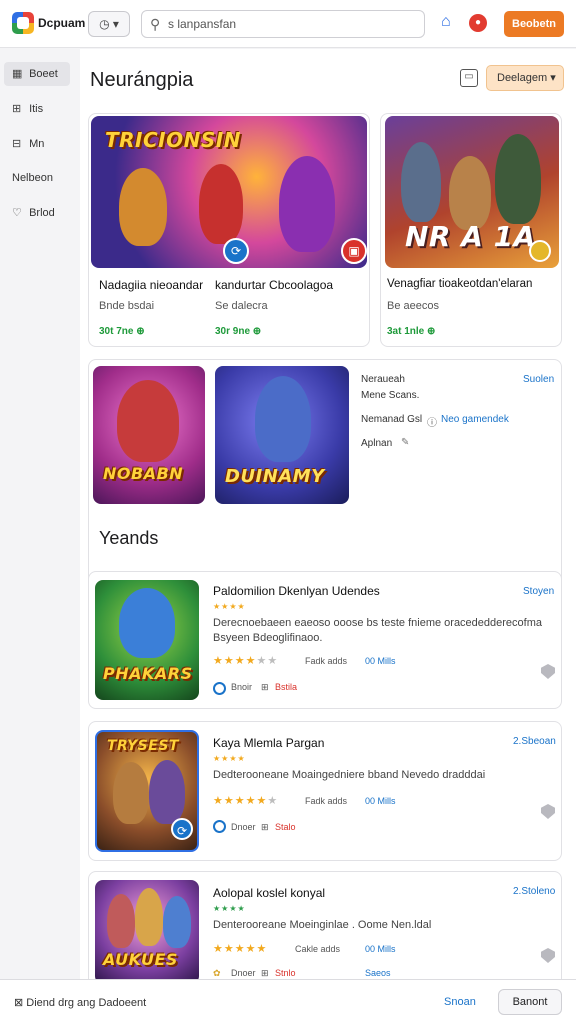 This screenshot has height=1024, width=576. What do you see at coordinates (432, 423) in the screenshot?
I see `info-icon: ⓘ` at bounding box center [432, 423].